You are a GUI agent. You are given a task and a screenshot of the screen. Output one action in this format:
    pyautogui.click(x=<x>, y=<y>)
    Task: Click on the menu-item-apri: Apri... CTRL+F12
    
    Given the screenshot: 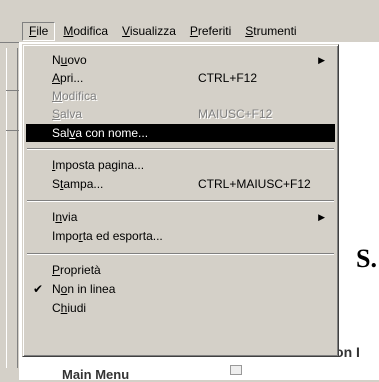 What is the action you would take?
    pyautogui.click(x=180, y=78)
    